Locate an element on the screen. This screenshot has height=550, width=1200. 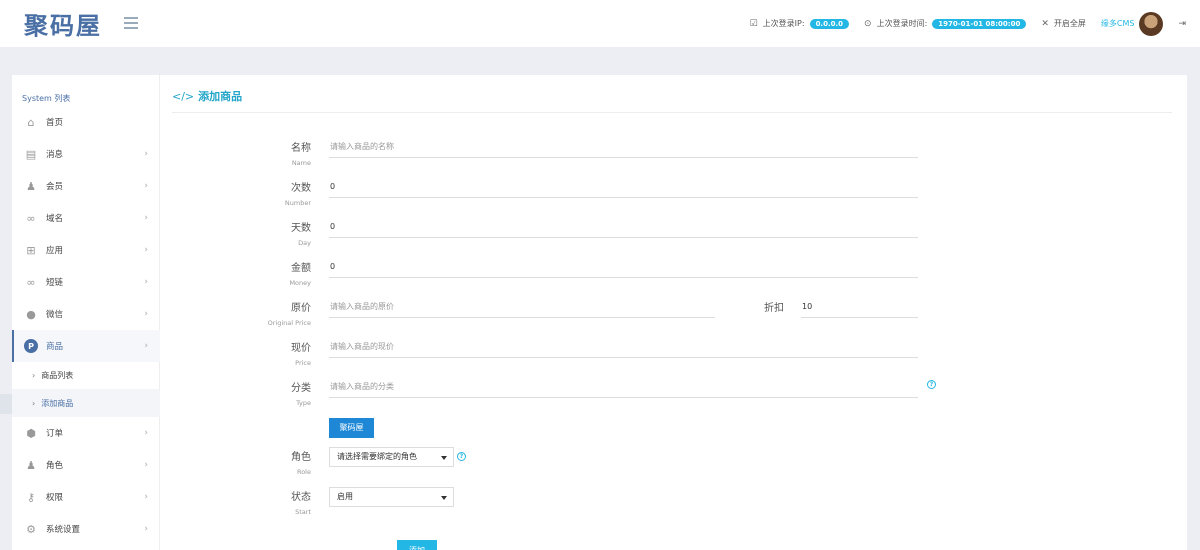
sidebar-subitem-add-product: › 添加商品 is located at coordinates (86, 403).